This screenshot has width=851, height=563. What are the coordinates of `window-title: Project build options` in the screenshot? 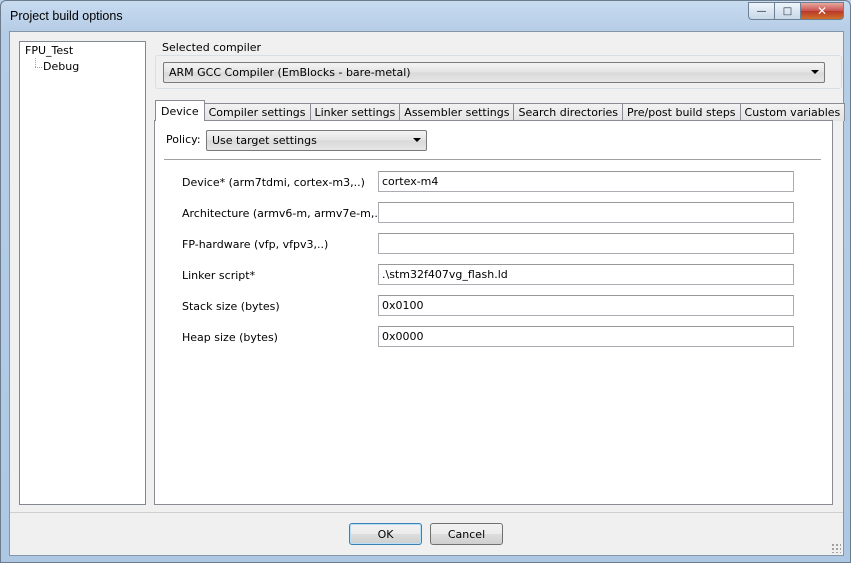 It's located at (66, 16).